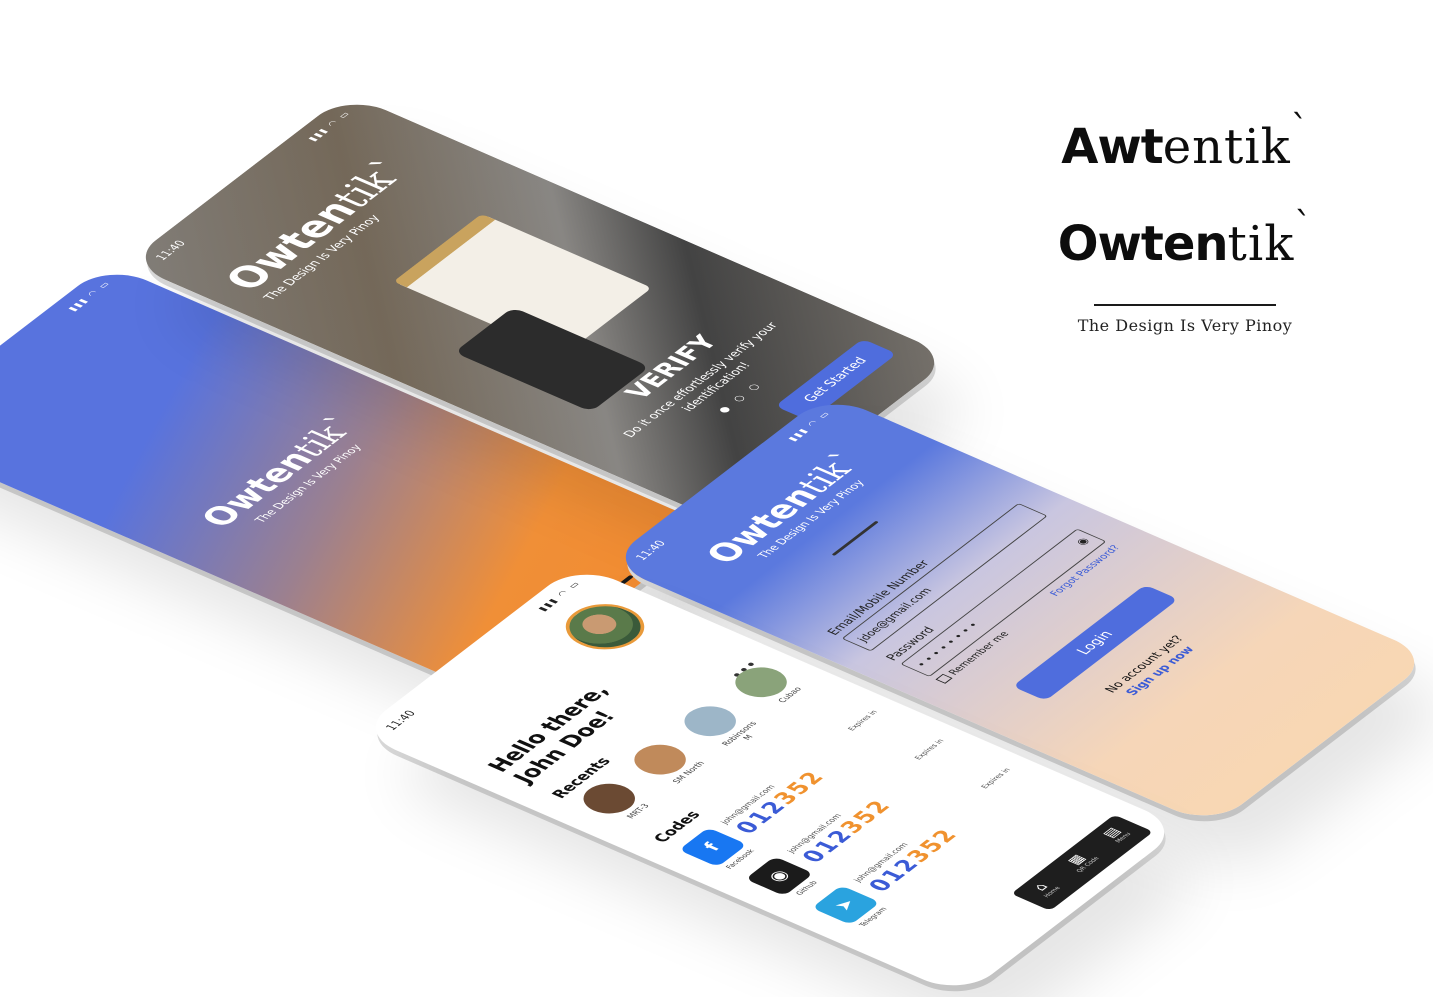  Describe the element at coordinates (1117, 836) in the screenshot. I see `nav-menu: ▤ Menu` at that location.